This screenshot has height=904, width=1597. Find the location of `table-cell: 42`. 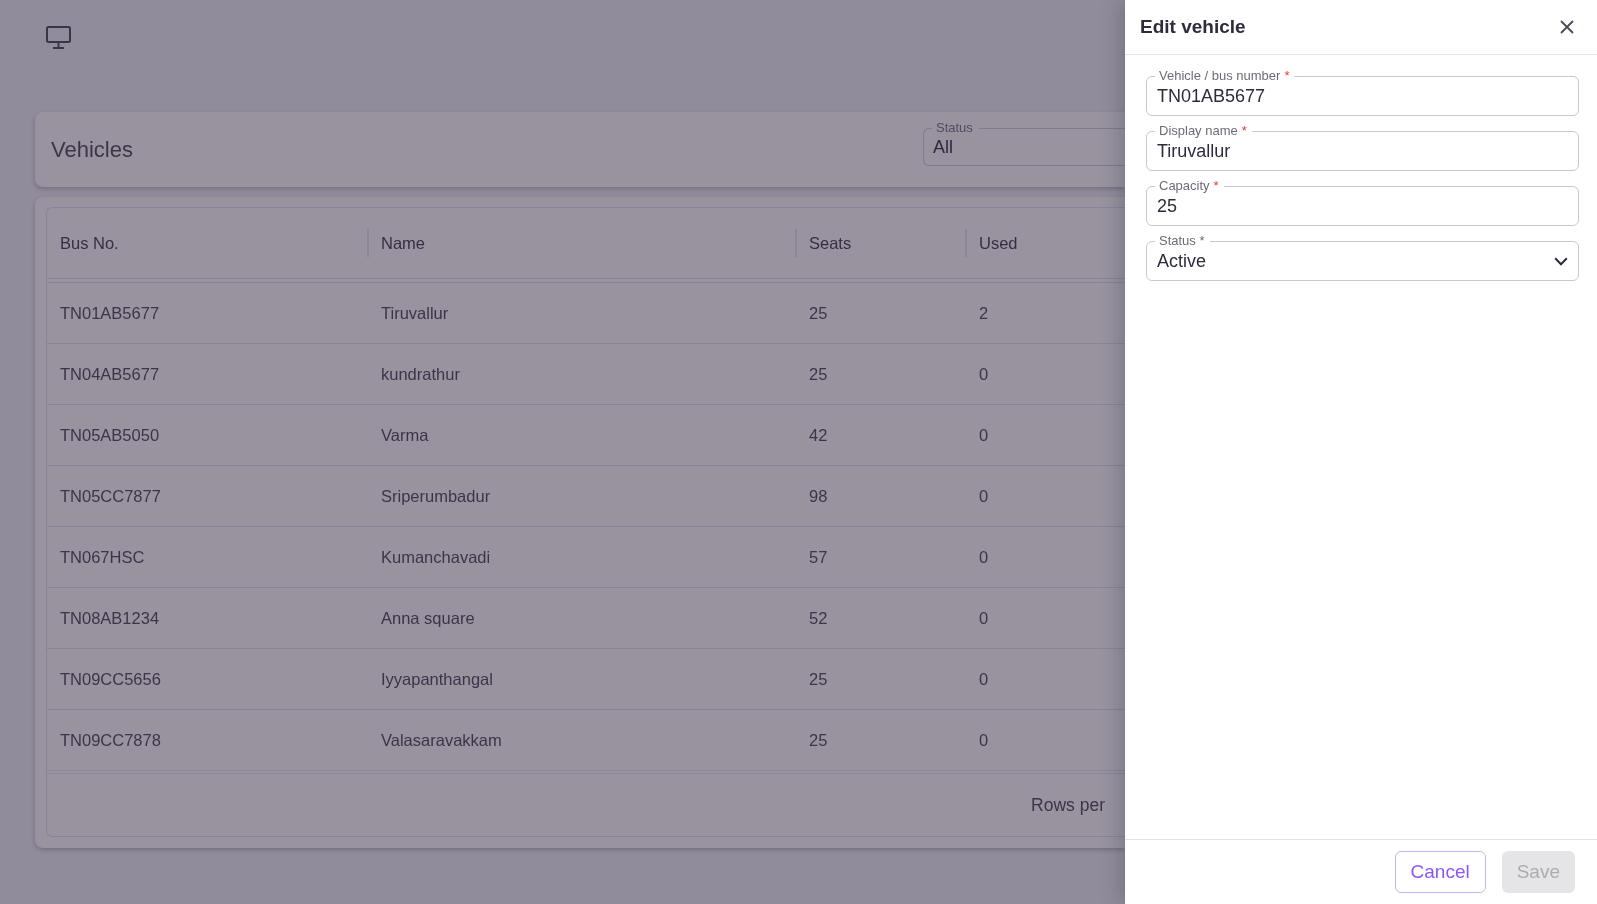

table-cell: 42 is located at coordinates (818, 435).